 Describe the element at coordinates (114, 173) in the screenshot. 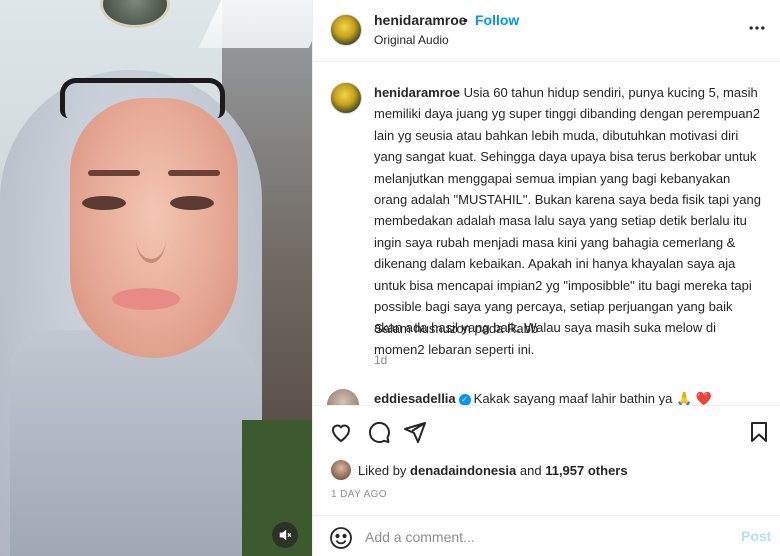

I see `left-eyebrow` at that location.